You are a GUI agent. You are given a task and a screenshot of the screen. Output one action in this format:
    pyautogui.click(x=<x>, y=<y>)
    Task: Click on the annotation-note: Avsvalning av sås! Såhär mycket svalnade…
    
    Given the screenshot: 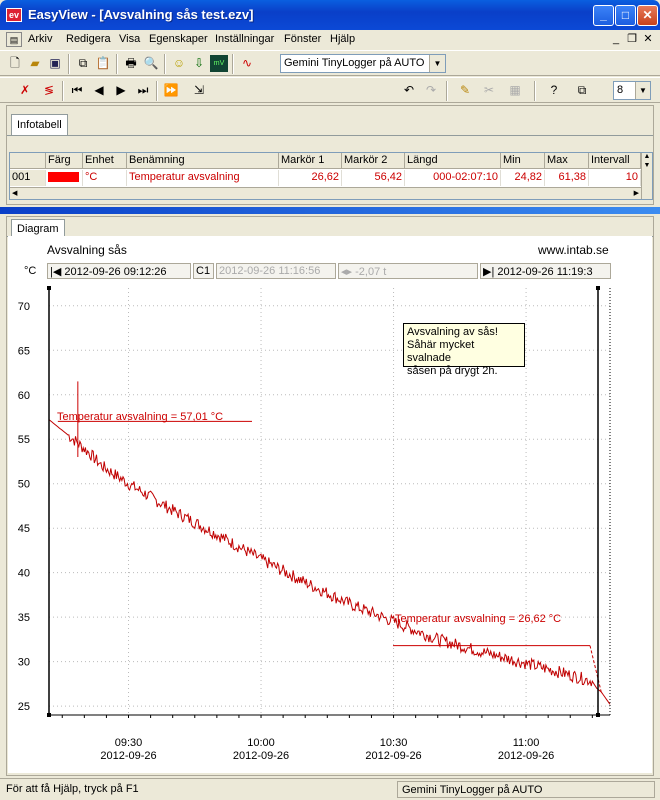 What is the action you would take?
    pyautogui.click(x=464, y=350)
    